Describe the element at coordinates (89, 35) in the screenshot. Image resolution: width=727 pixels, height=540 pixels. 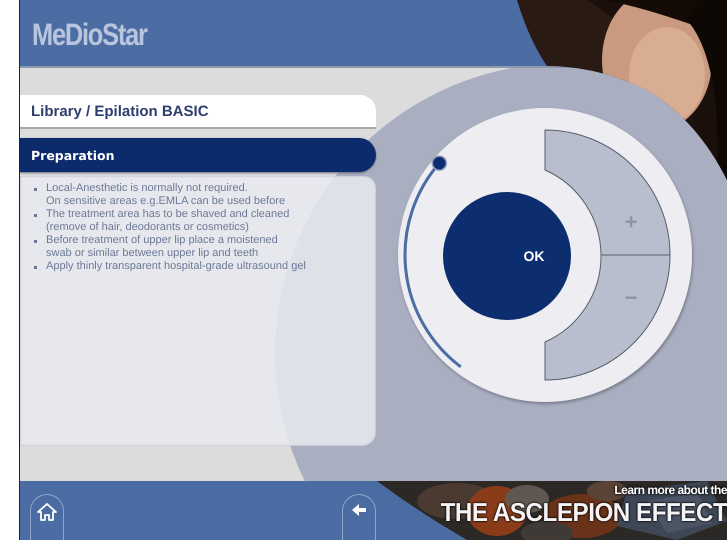
I see `app-logo: MeDioStar` at that location.